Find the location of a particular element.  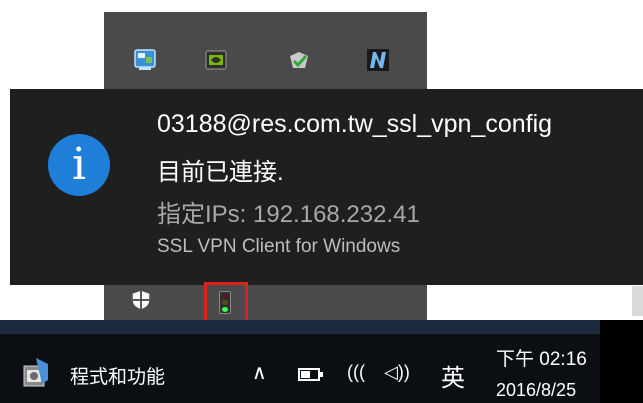

n-app-icon is located at coordinates (378, 60).